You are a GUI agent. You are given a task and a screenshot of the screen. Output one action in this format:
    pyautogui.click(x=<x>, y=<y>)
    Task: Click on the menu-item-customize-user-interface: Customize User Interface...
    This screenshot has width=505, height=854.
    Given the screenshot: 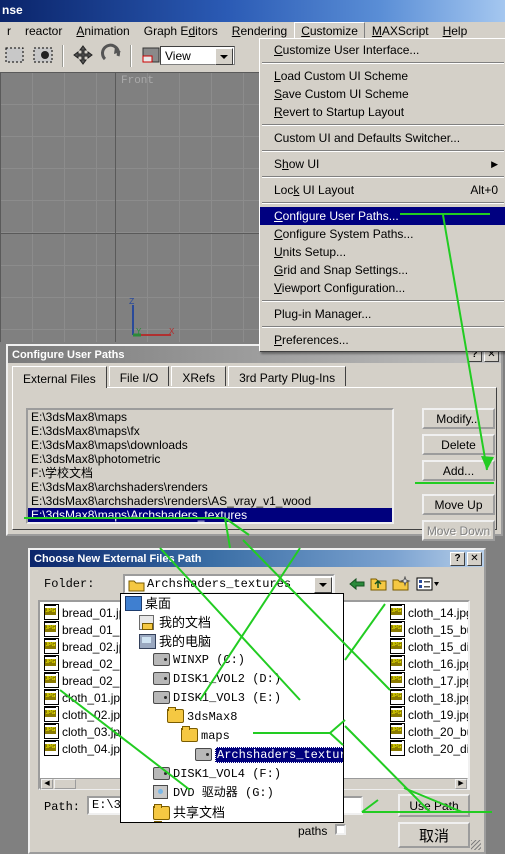 What is the action you would take?
    pyautogui.click(x=382, y=50)
    